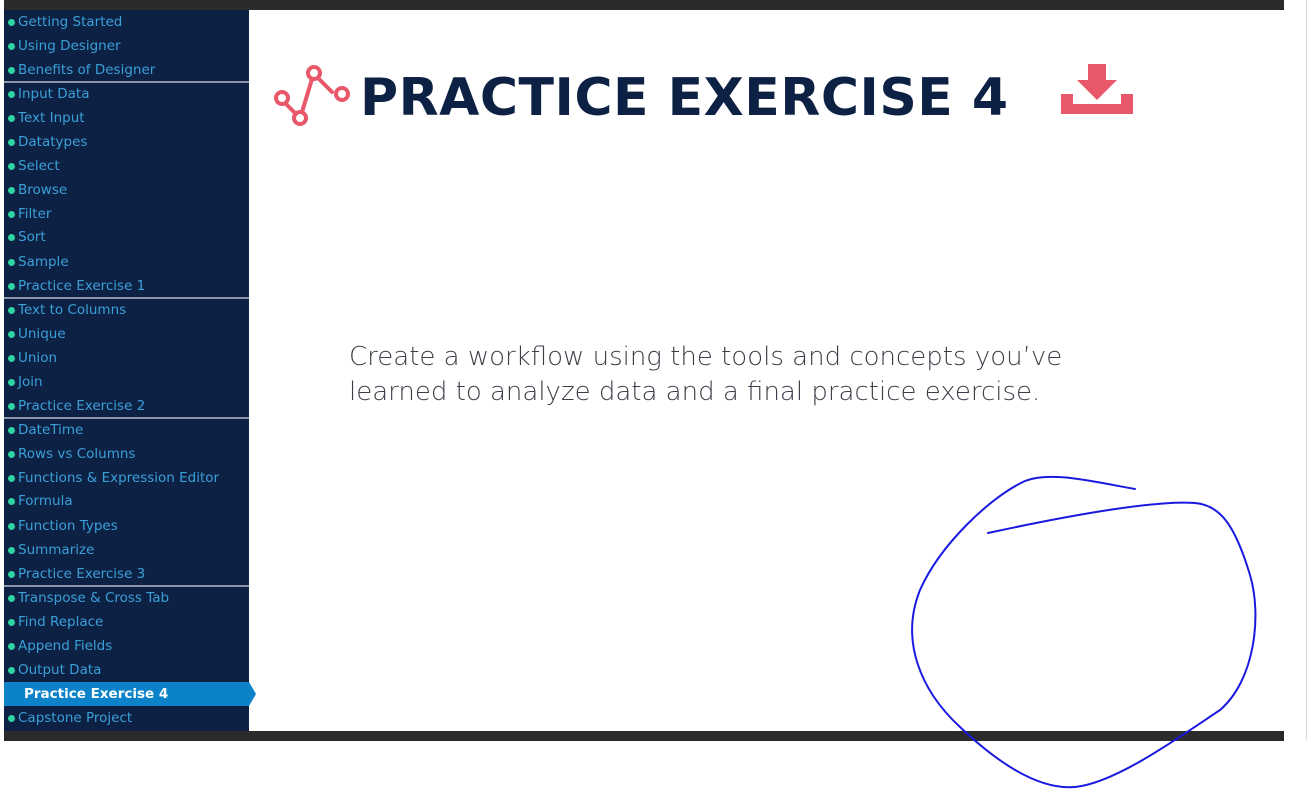 Image resolution: width=1311 pixels, height=795 pixels. What do you see at coordinates (126, 214) in the screenshot?
I see `sidebar-item-filter: Filter` at bounding box center [126, 214].